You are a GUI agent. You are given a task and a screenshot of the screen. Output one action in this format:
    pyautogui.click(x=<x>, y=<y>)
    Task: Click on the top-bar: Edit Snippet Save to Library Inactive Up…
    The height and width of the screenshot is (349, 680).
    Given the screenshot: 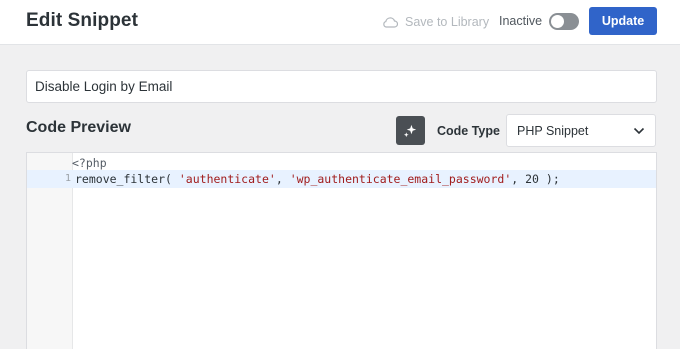 What is the action you would take?
    pyautogui.click(x=340, y=22)
    